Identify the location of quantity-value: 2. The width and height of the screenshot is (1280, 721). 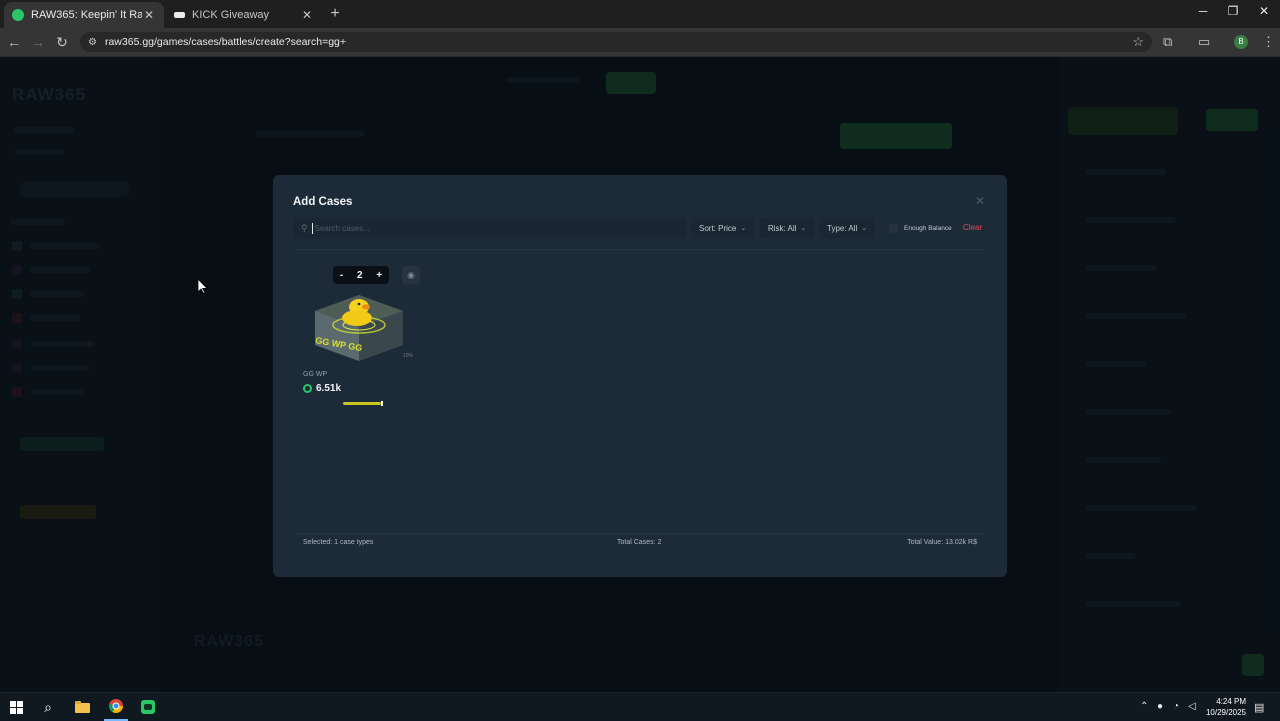
(359, 275).